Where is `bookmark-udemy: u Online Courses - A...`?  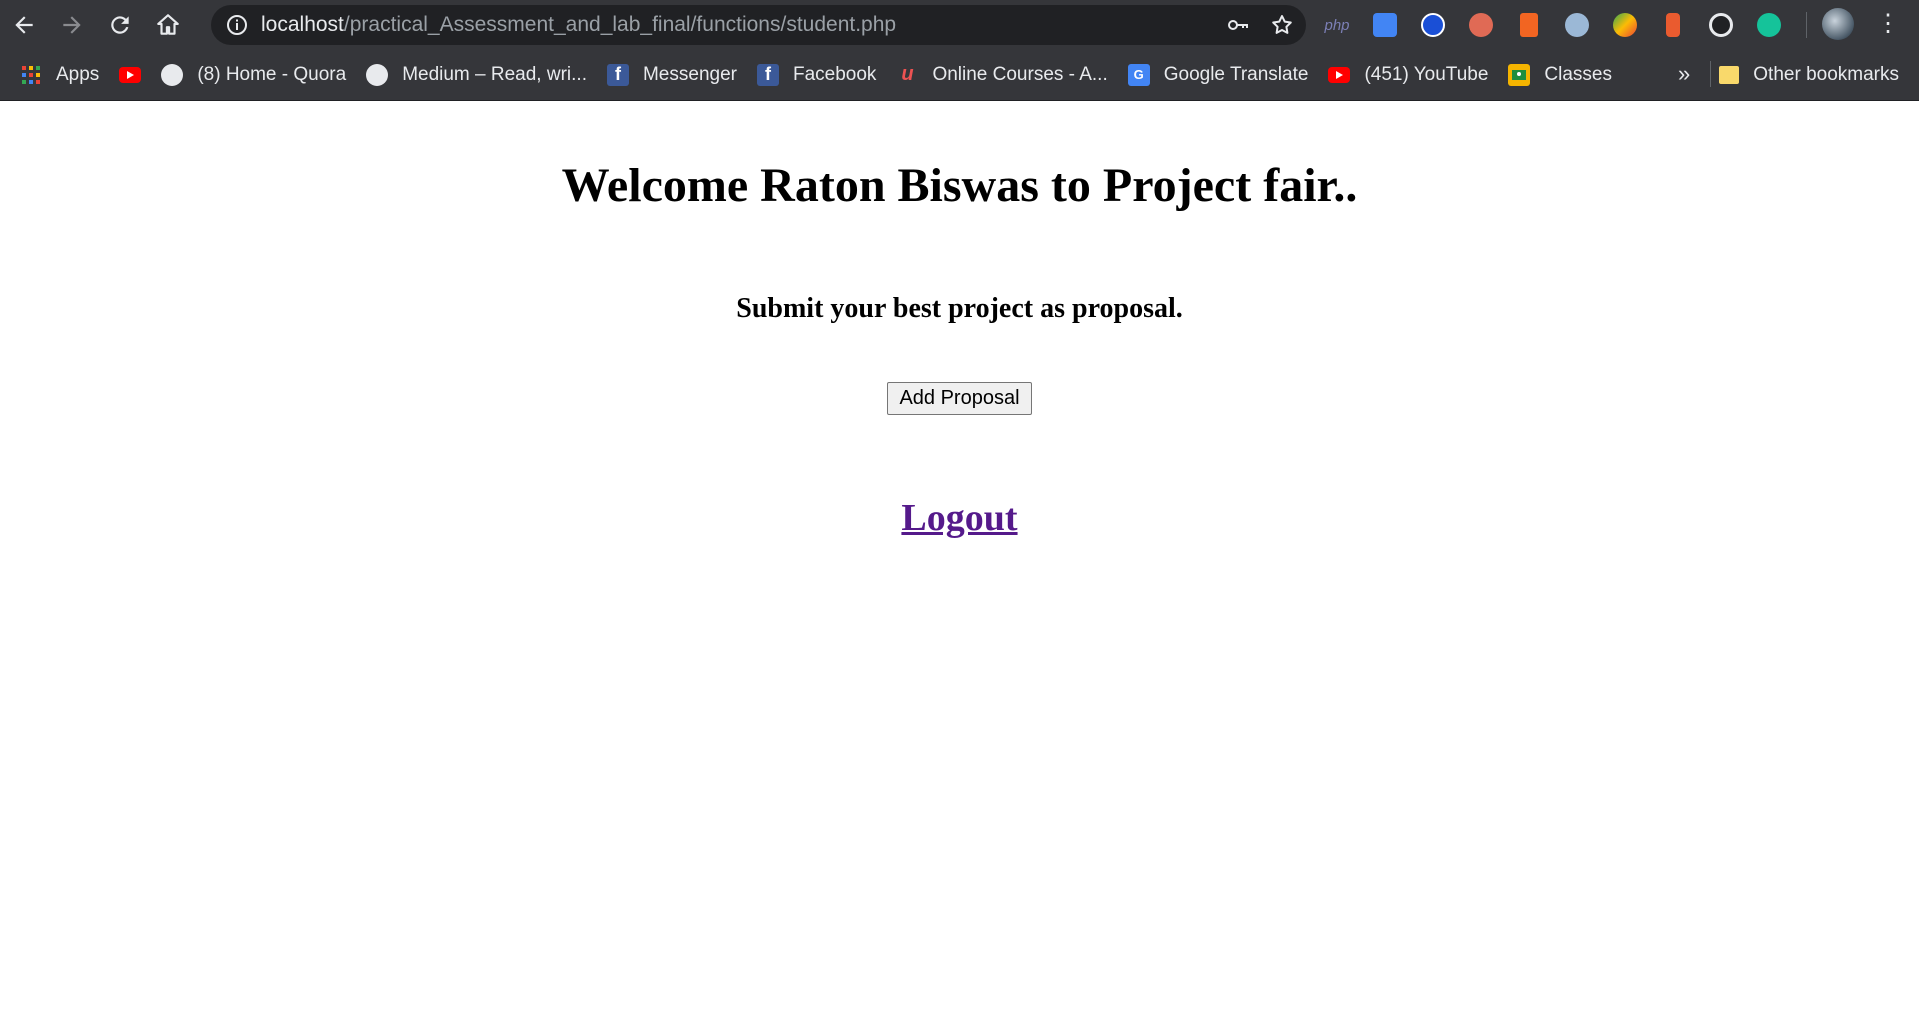
bookmark-udemy: u Online Courses - A... is located at coordinates (1002, 74).